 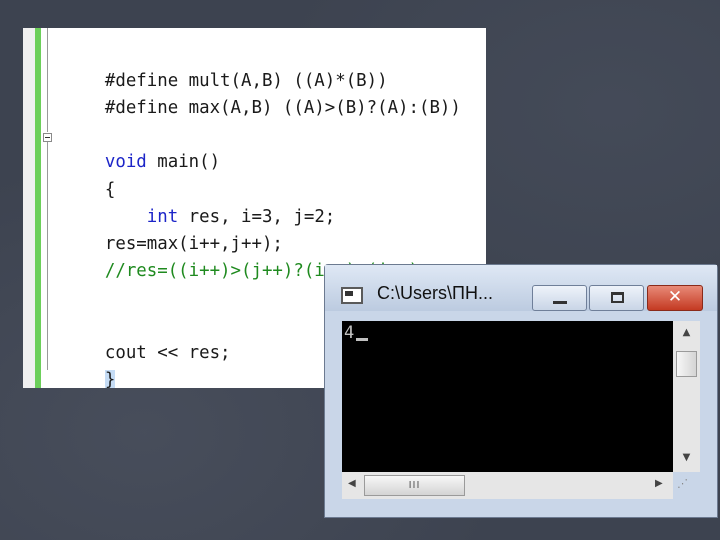 What do you see at coordinates (686, 332) in the screenshot?
I see `scroll-up-icon: ▲` at bounding box center [686, 332].